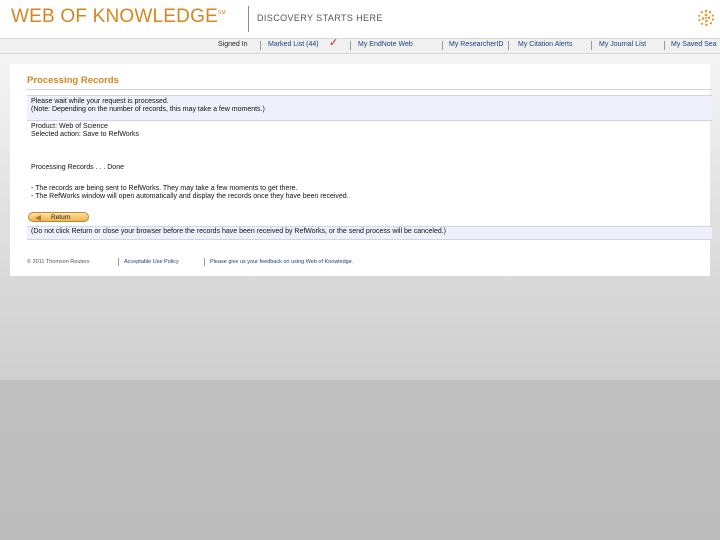 This screenshot has height=540, width=720. Describe the element at coordinates (622, 44) in the screenshot. I see `nav-journal-list: My Journal List` at that location.